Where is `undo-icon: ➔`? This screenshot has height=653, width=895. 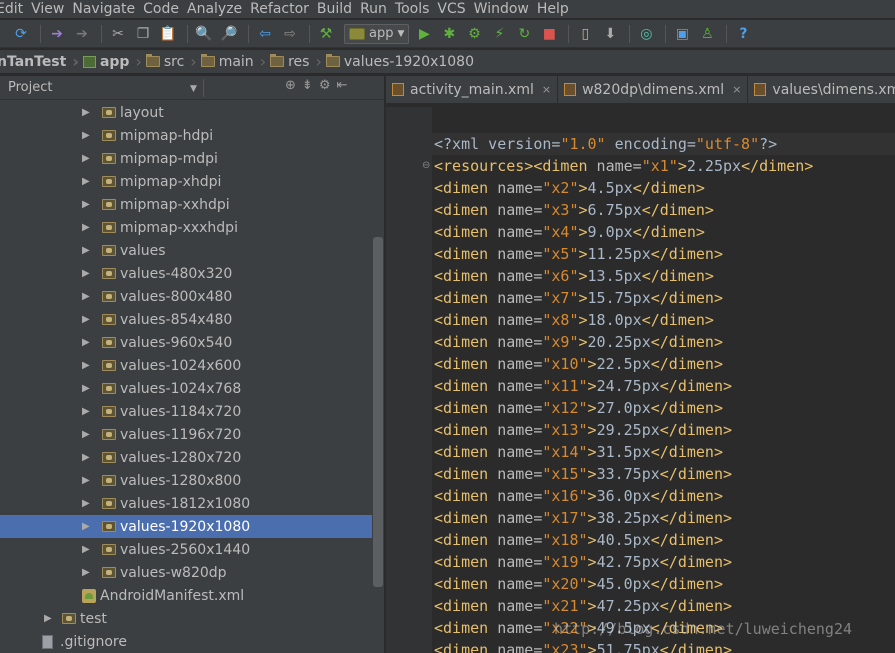 undo-icon: ➔ is located at coordinates (57, 34).